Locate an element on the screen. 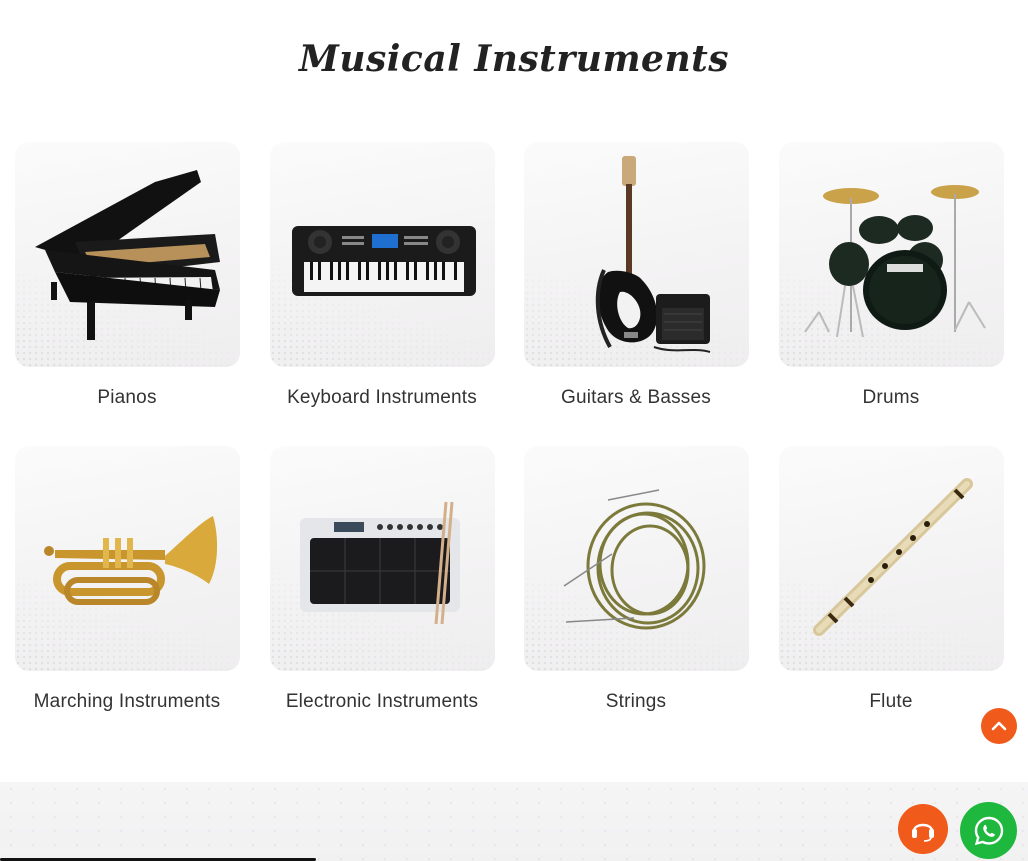 The height and width of the screenshot is (861, 1028). category-card-pianos: Pianos is located at coordinates (127, 275).